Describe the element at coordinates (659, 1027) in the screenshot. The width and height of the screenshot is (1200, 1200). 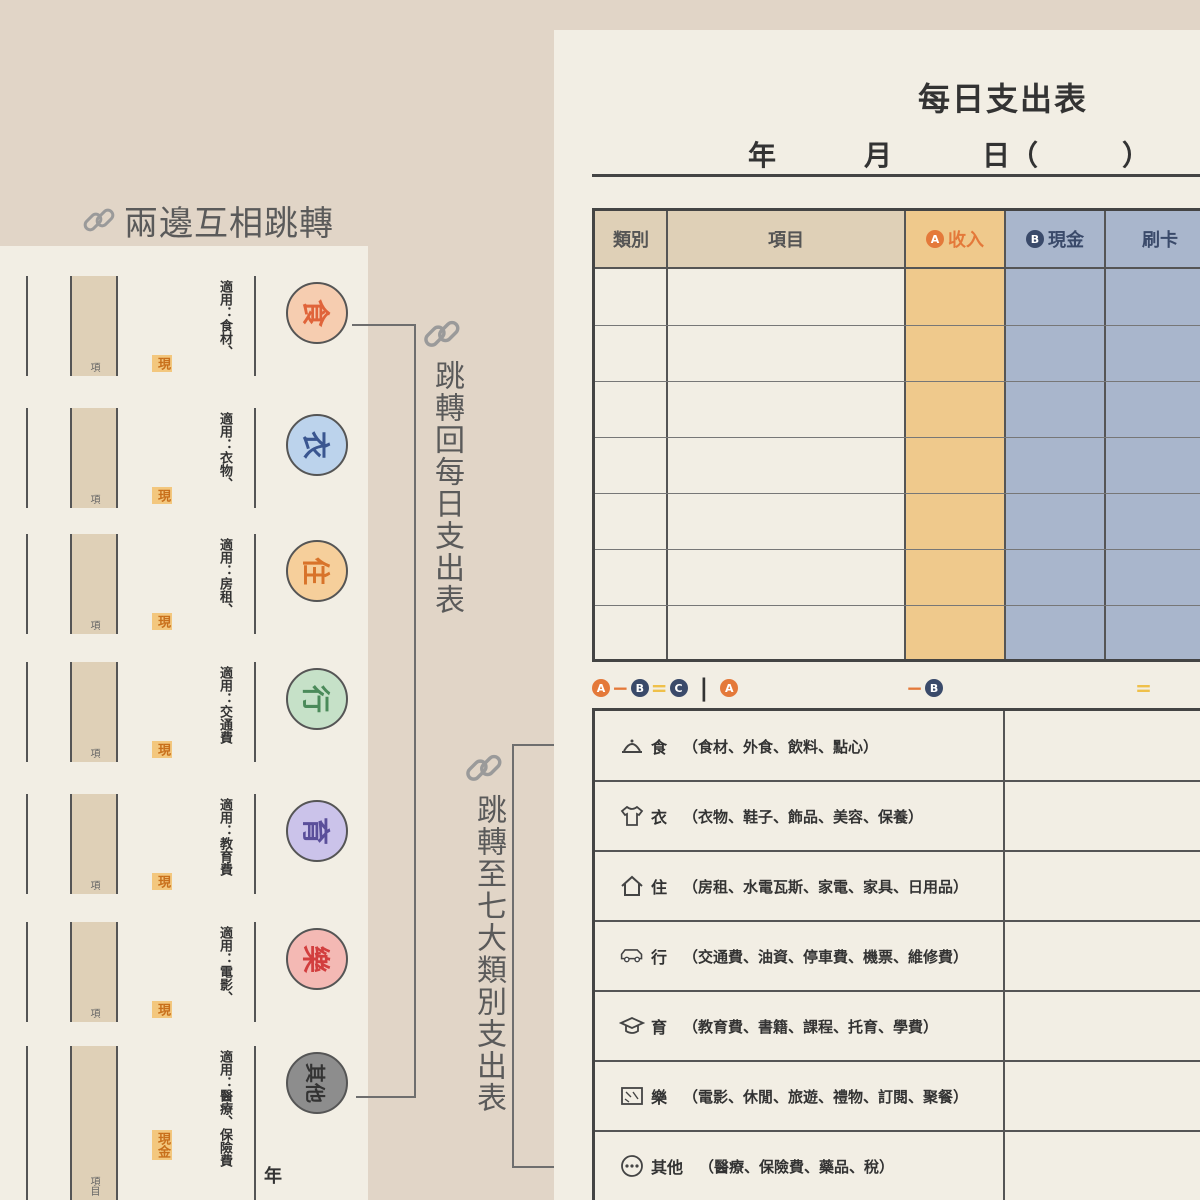
I see `category-name: 育` at that location.